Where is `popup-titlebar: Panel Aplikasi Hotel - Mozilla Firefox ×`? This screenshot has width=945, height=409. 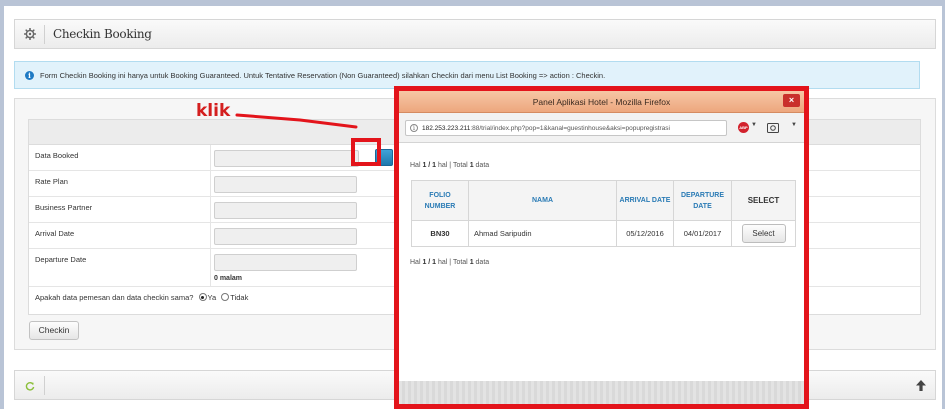
popup-titlebar: Panel Aplikasi Hotel - Mozilla Firefox × is located at coordinates (601, 102).